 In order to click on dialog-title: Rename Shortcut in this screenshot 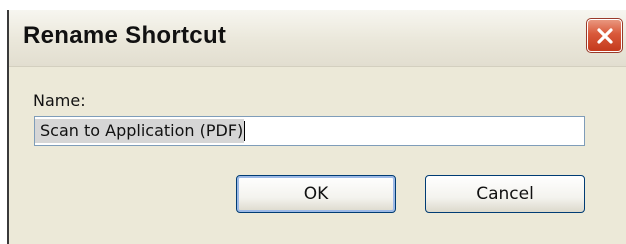, I will do `click(125, 35)`.